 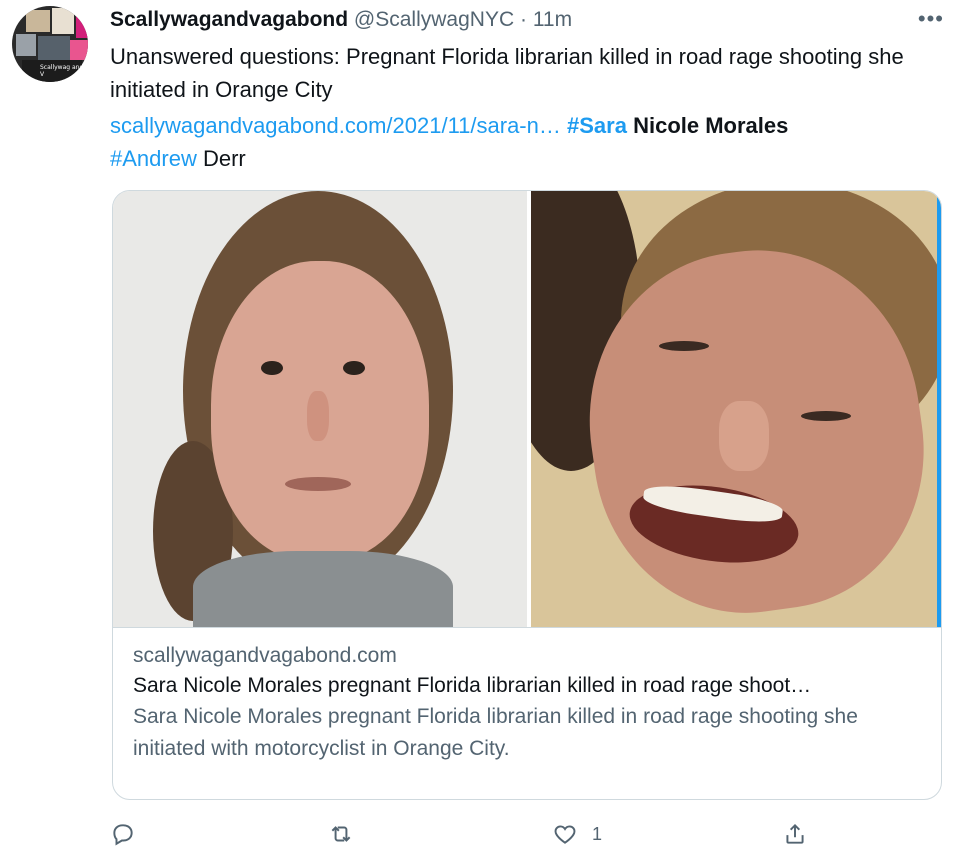 What do you see at coordinates (265, 655) in the screenshot?
I see `card-domain: scallywagandvagabond.com` at bounding box center [265, 655].